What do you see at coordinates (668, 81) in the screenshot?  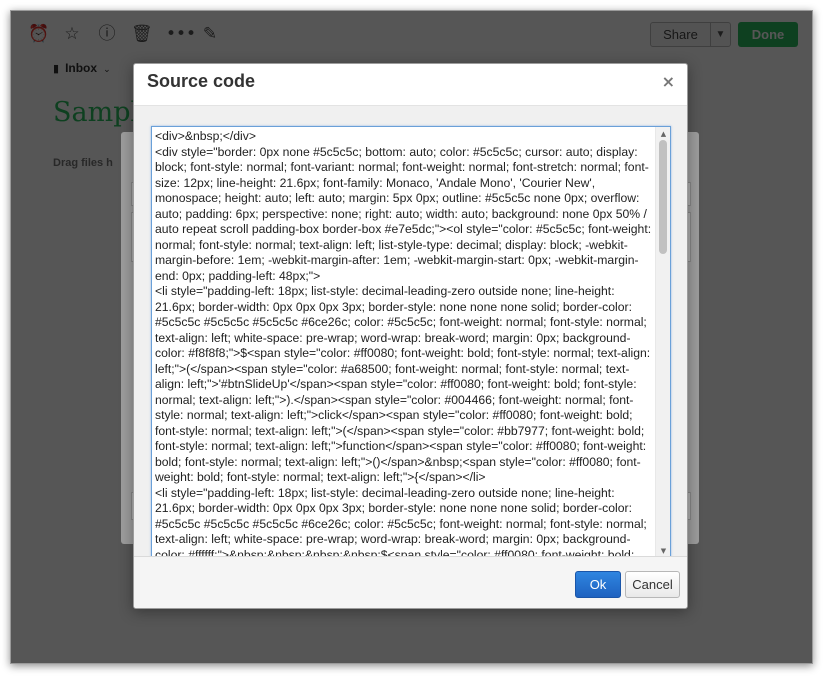 I see `close-icon: ×` at bounding box center [668, 81].